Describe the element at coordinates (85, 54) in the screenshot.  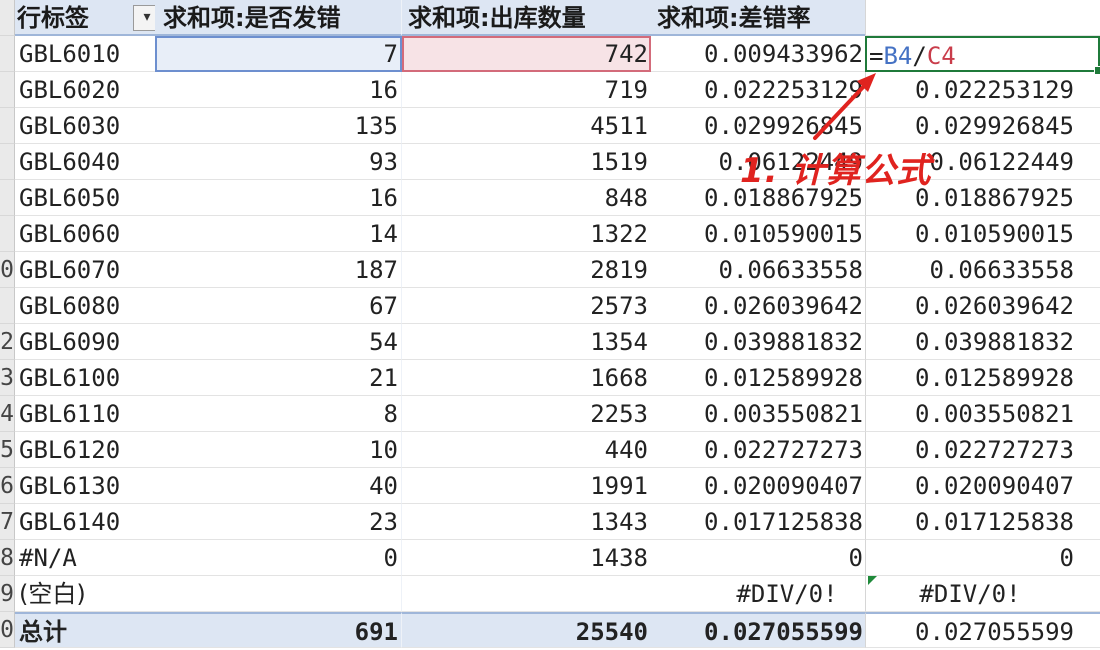
I see `row-label-cell: GBL6010` at that location.